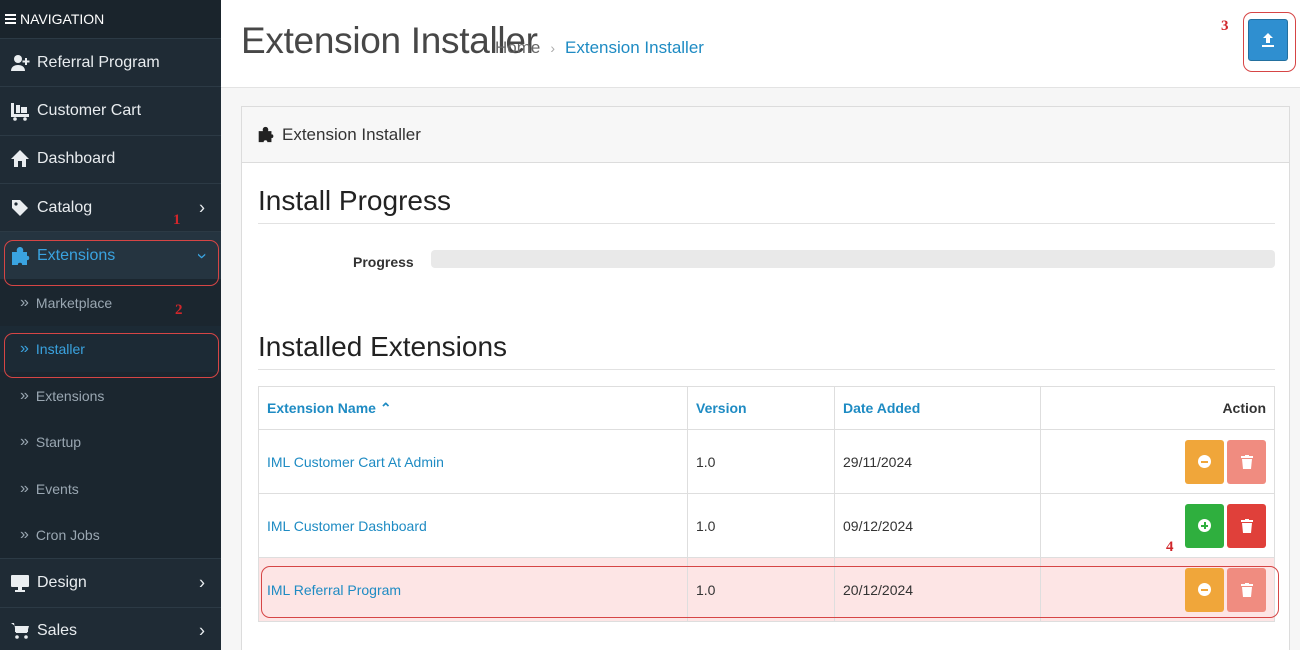  Describe the element at coordinates (74, 302) in the screenshot. I see `sidebar-subitem-label: Marketplace` at that location.